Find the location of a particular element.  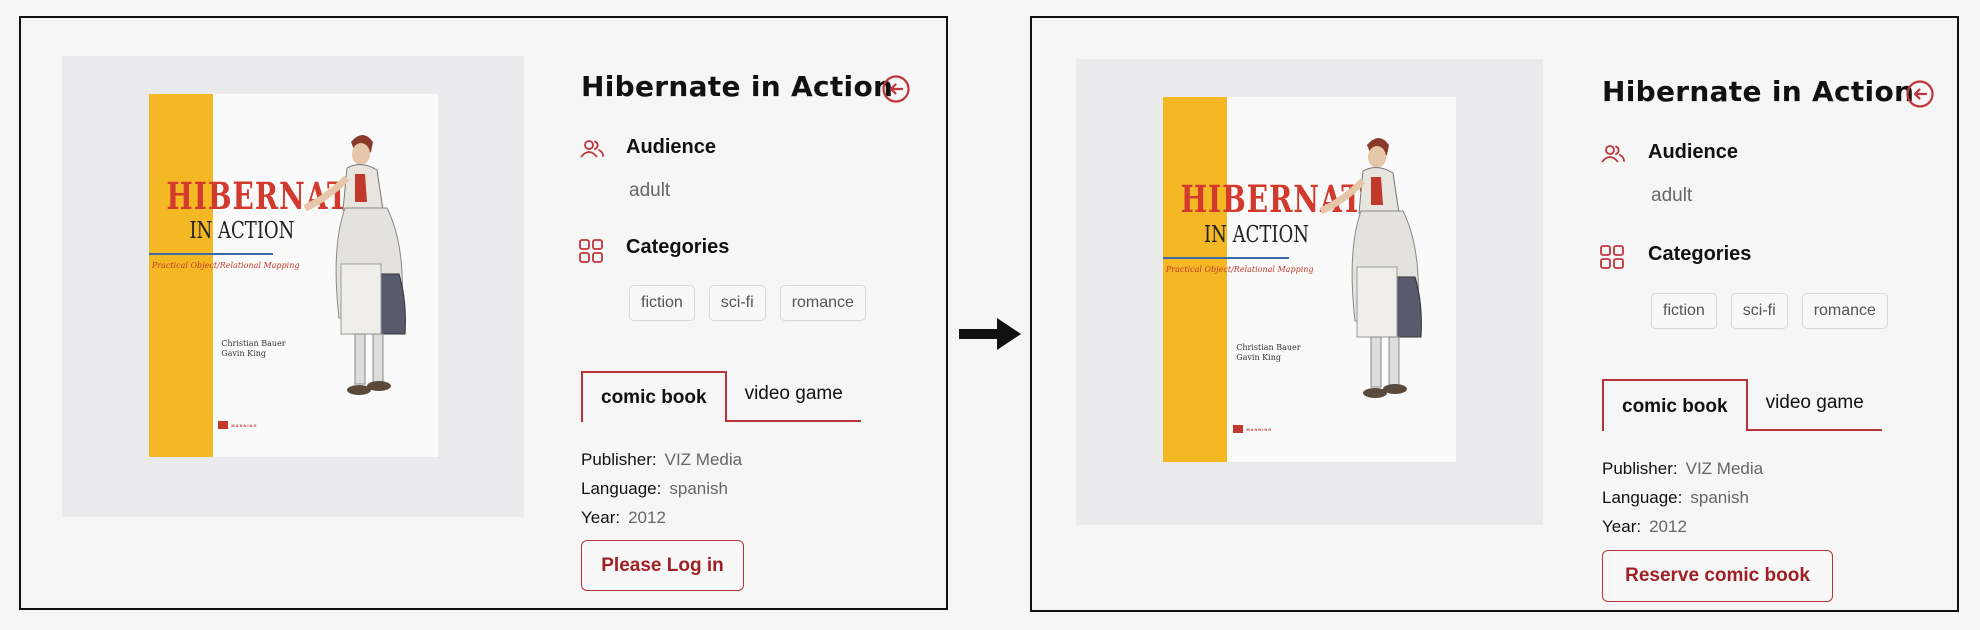

login-button: Please Log in is located at coordinates (662, 565).